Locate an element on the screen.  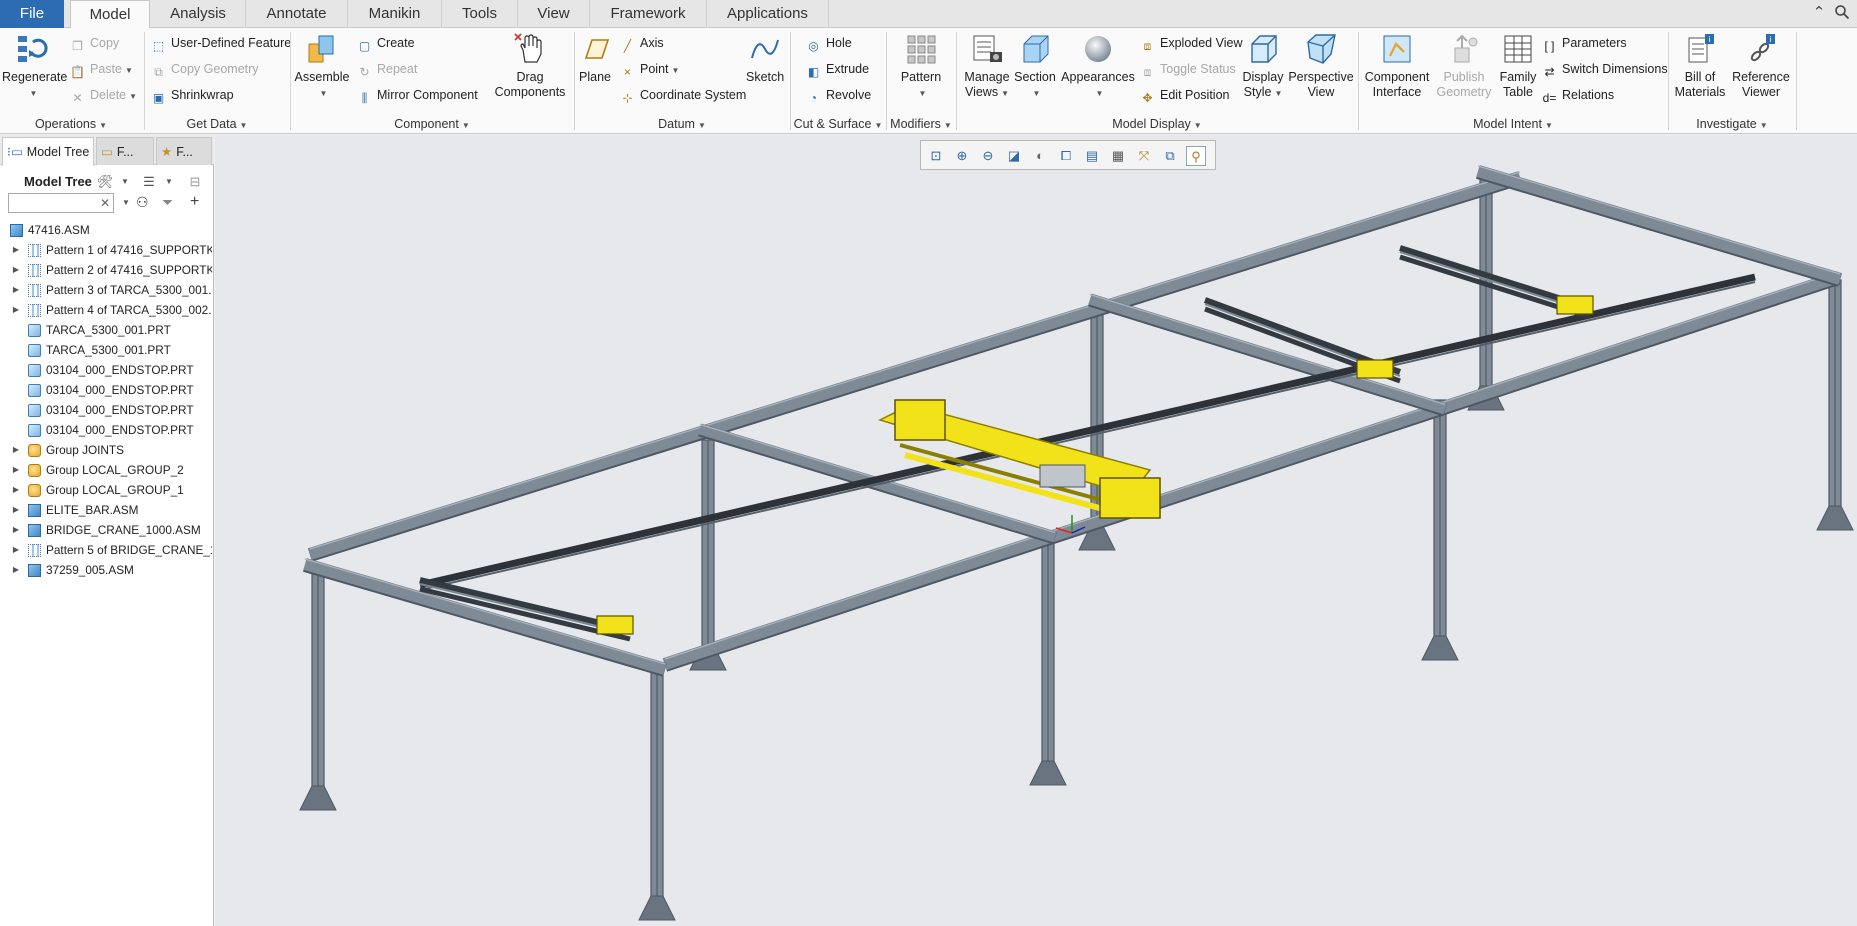
group-label-investigate: Investigate ▼ is located at coordinates (1732, 124).